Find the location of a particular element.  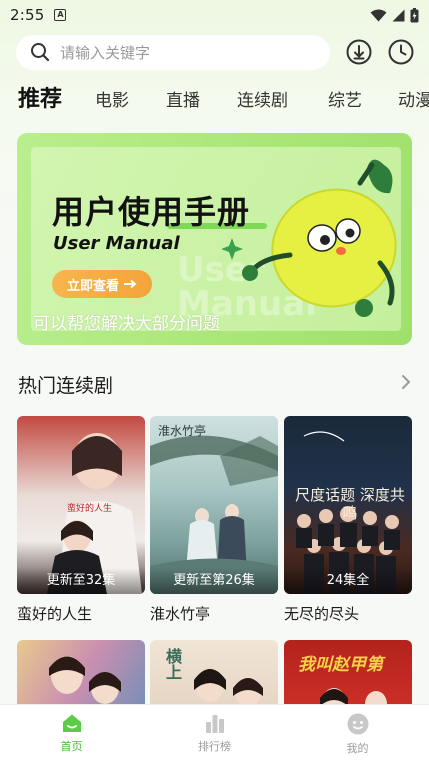

nav-ranking: 排行榜 is located at coordinates (214, 734).